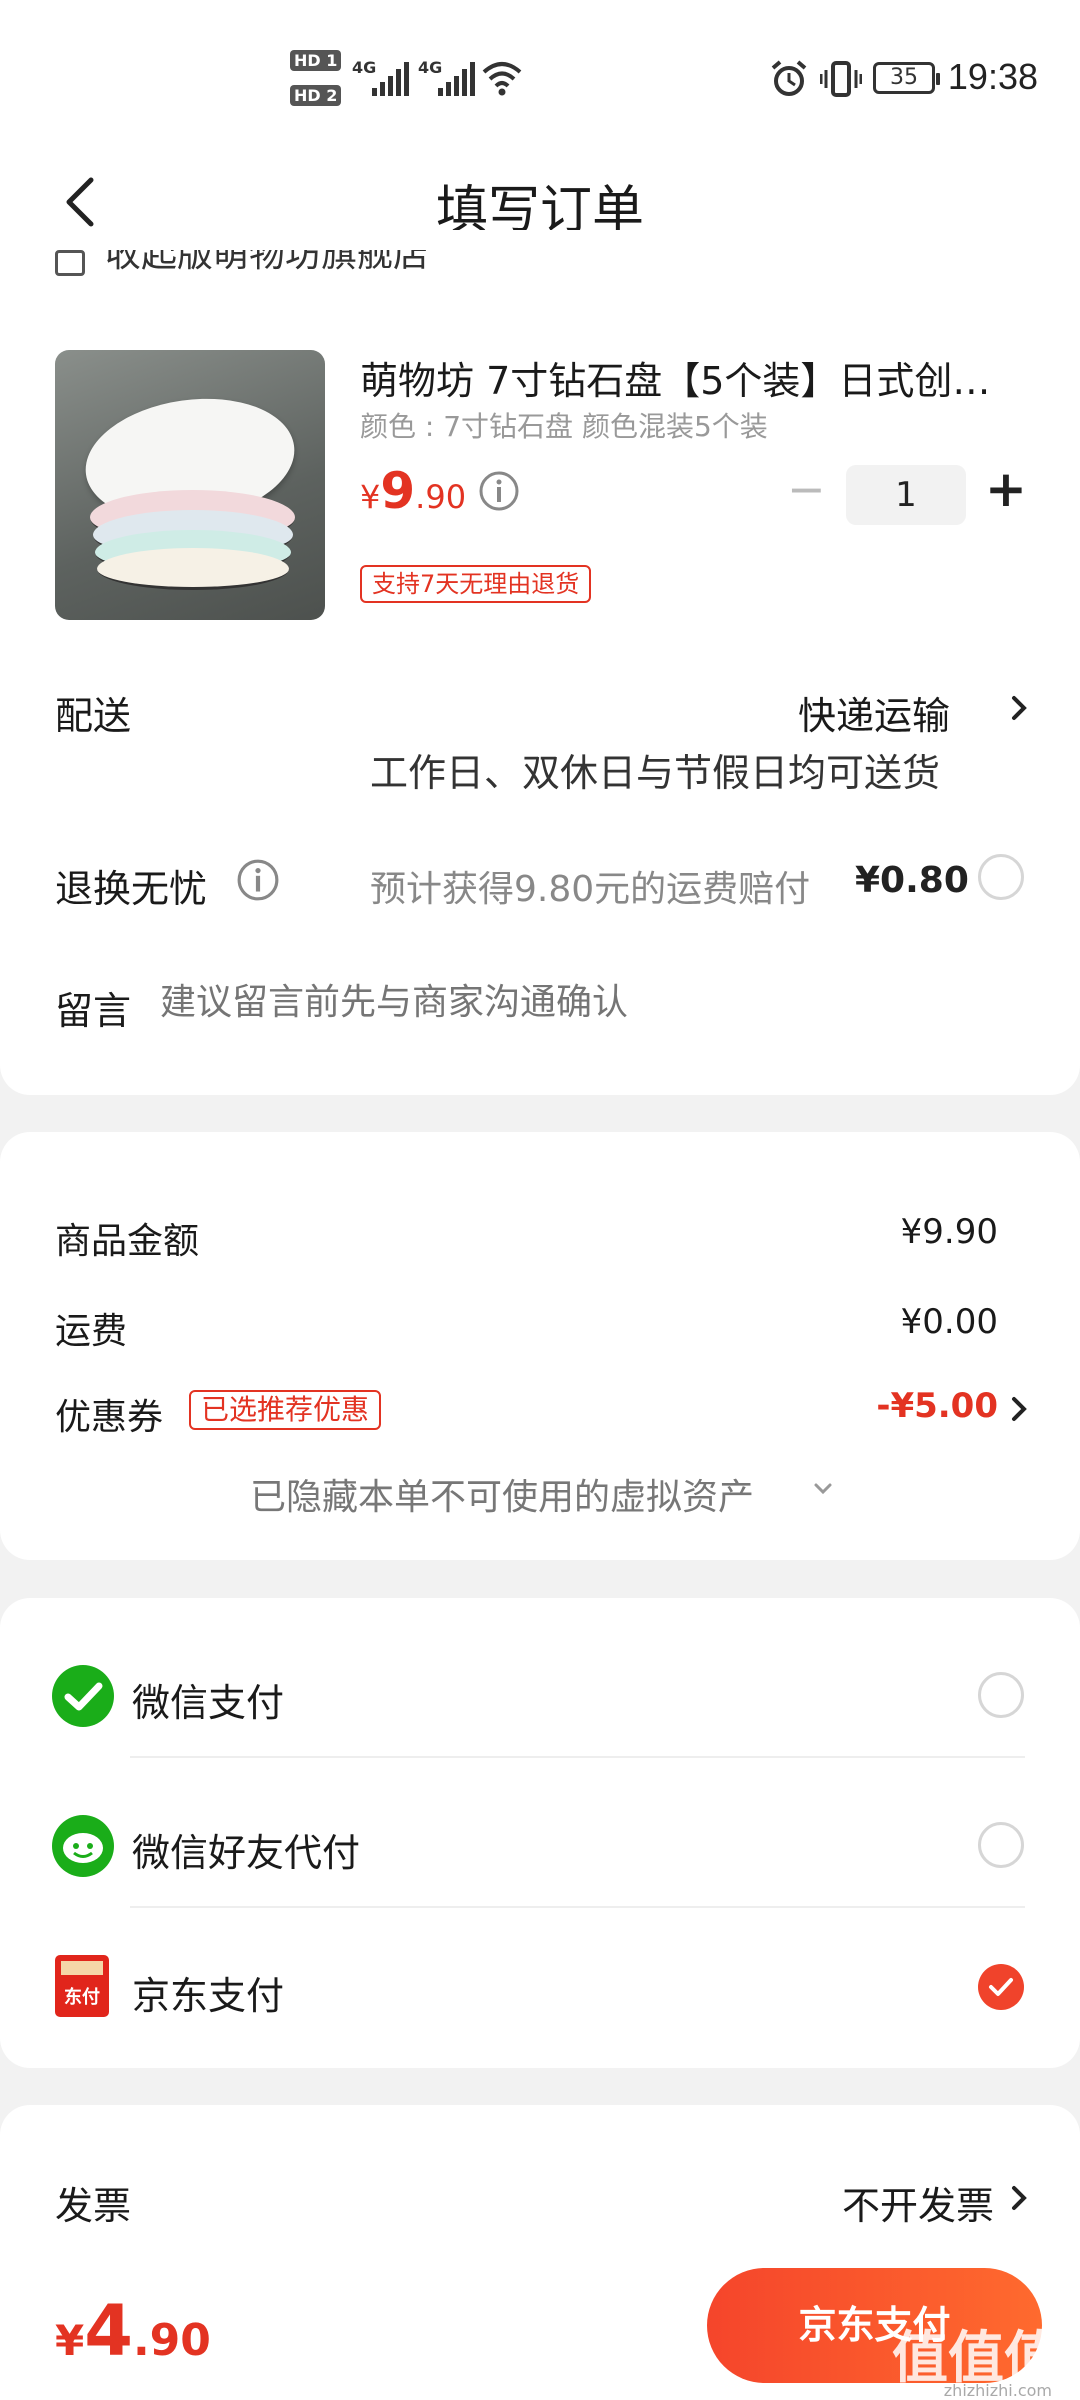 This screenshot has height=2400, width=1080. What do you see at coordinates (789, 78) in the screenshot?
I see `alarm-icon` at bounding box center [789, 78].